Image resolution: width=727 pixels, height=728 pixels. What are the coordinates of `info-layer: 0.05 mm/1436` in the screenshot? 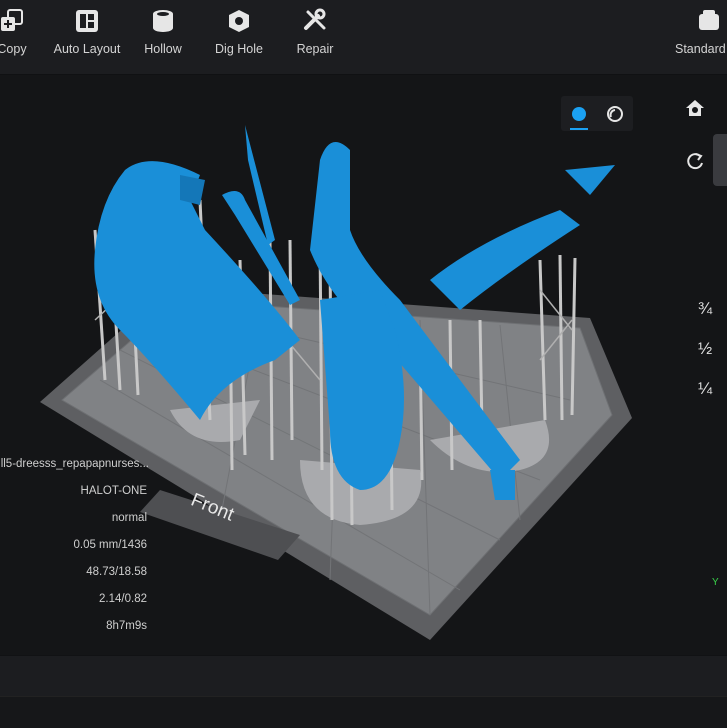 It's located at (110, 545).